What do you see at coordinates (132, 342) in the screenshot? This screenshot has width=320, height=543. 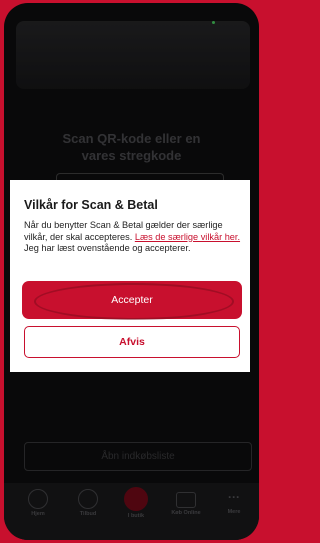 I see `decline-button: Afvis` at bounding box center [132, 342].